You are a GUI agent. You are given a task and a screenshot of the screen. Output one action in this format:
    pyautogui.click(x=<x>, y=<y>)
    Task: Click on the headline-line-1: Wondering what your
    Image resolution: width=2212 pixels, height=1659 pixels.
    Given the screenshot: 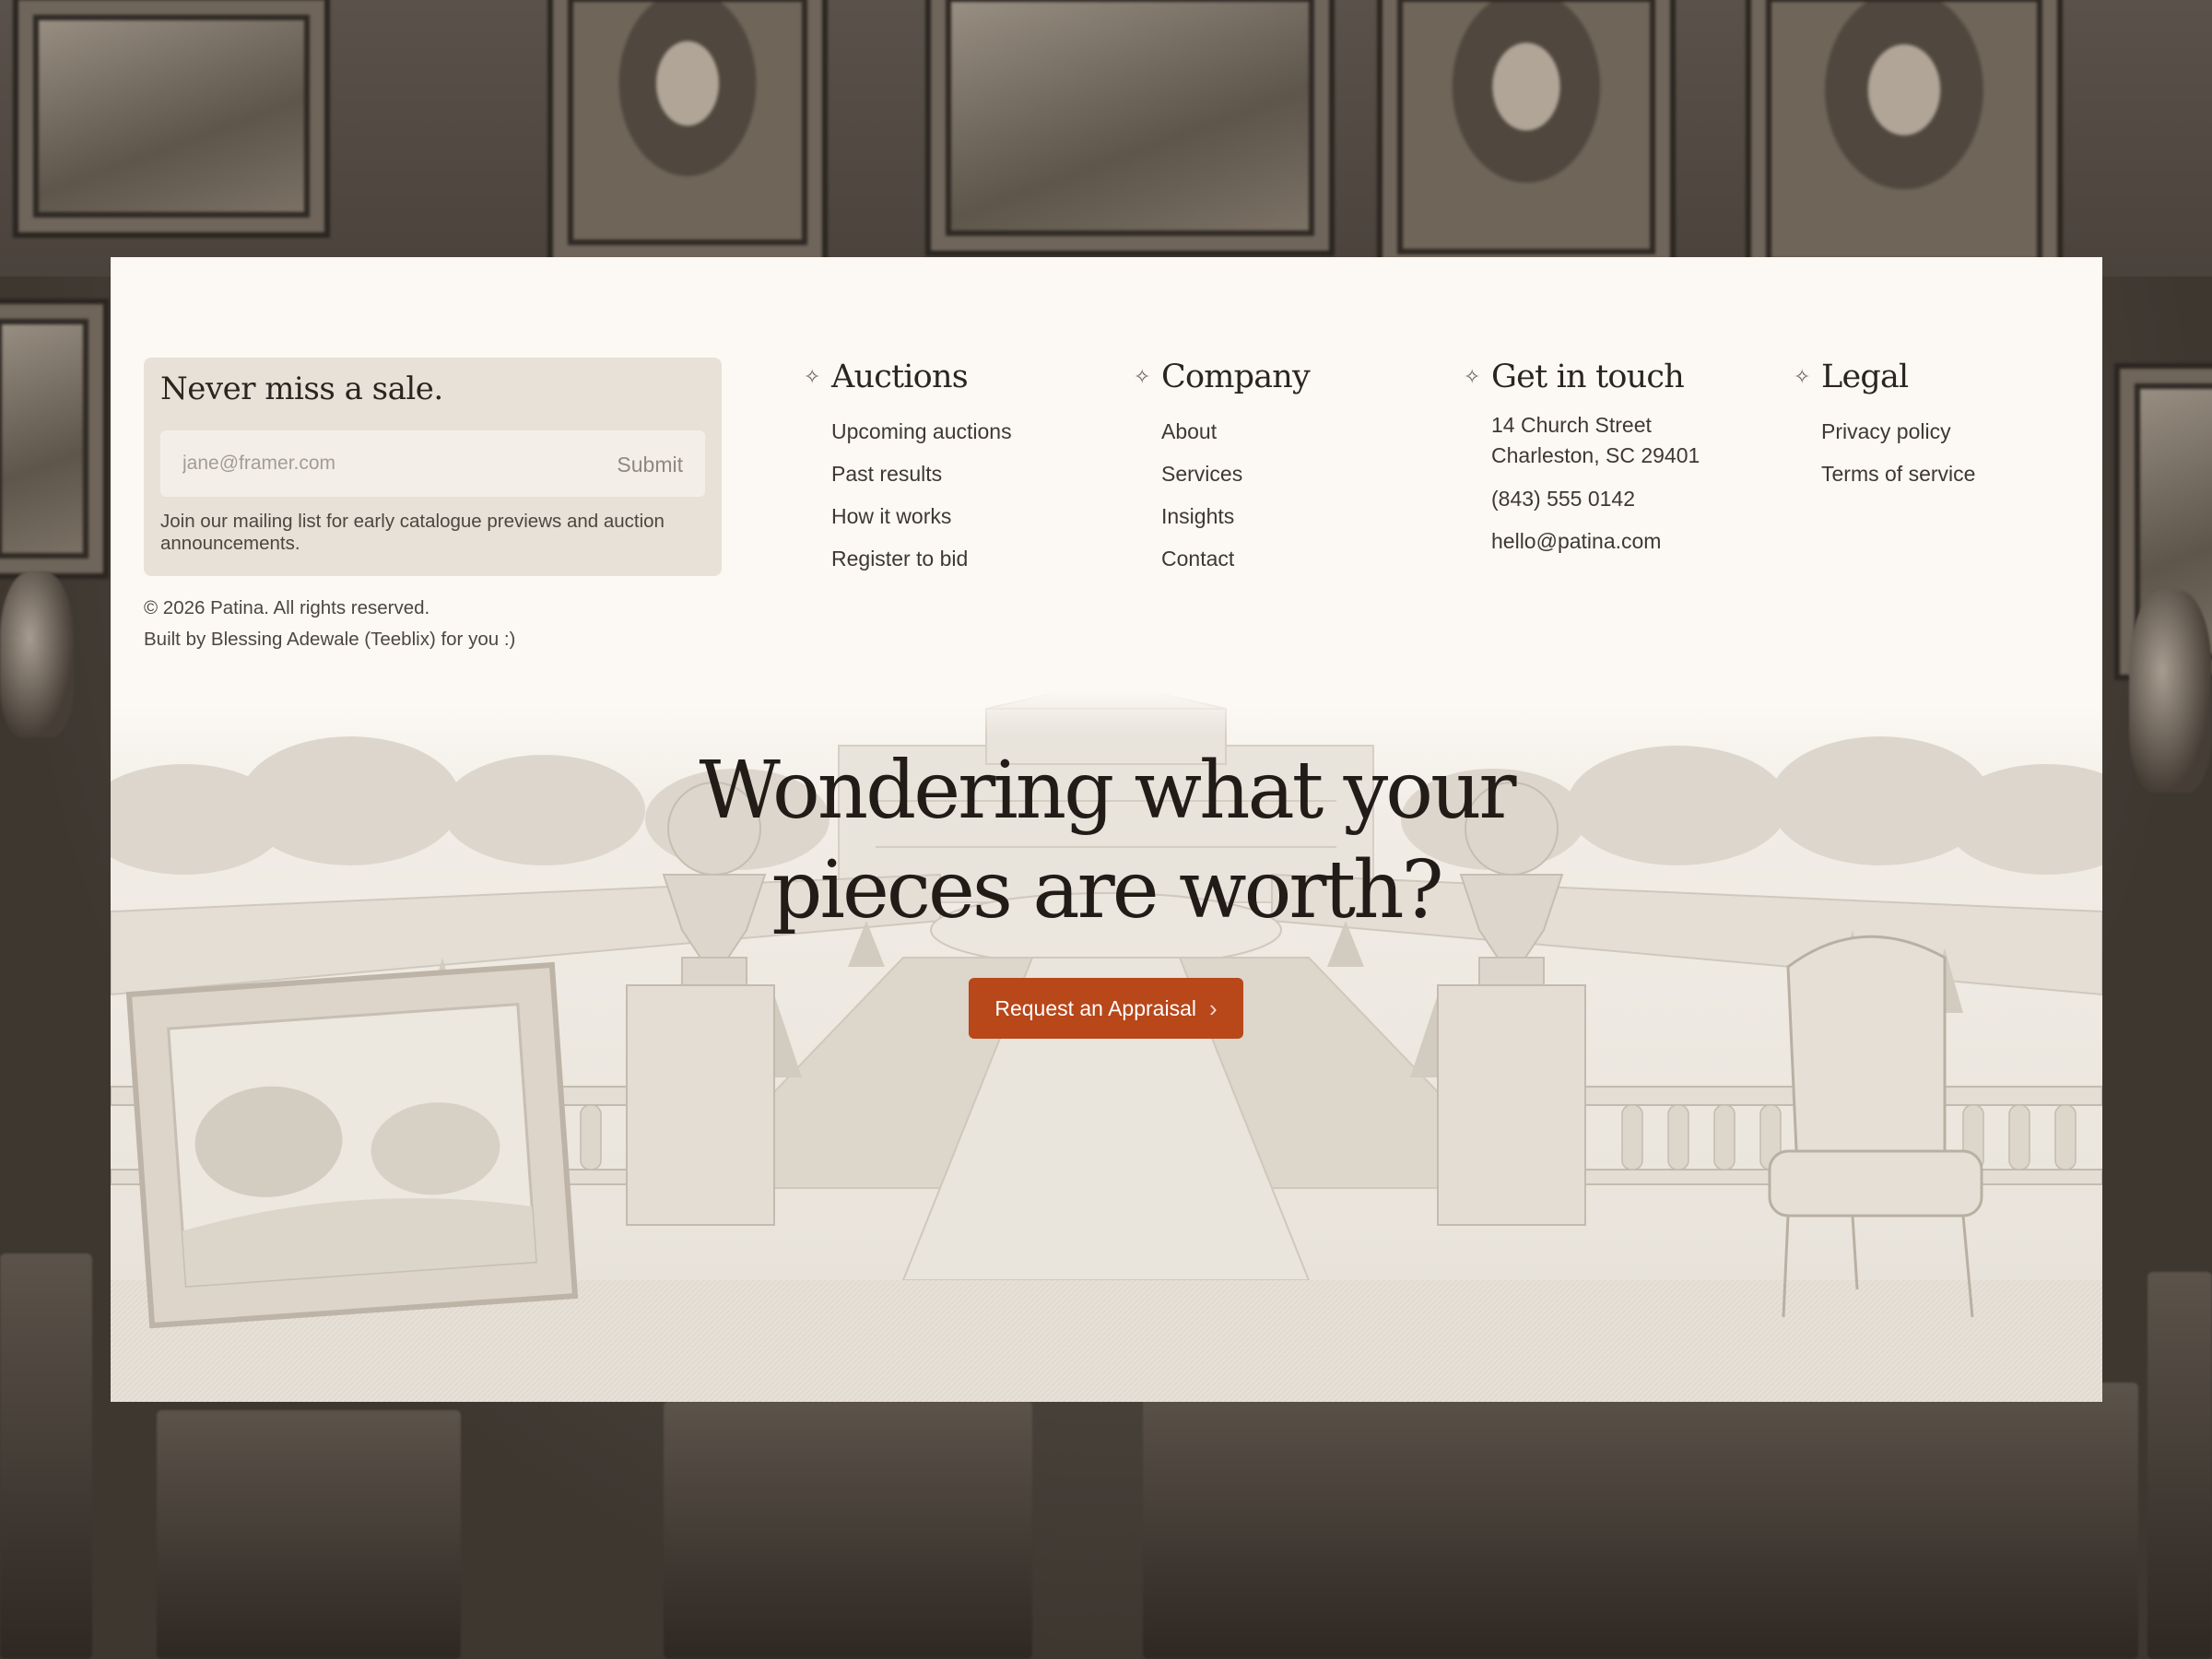 What is the action you would take?
    pyautogui.click(x=1107, y=791)
    